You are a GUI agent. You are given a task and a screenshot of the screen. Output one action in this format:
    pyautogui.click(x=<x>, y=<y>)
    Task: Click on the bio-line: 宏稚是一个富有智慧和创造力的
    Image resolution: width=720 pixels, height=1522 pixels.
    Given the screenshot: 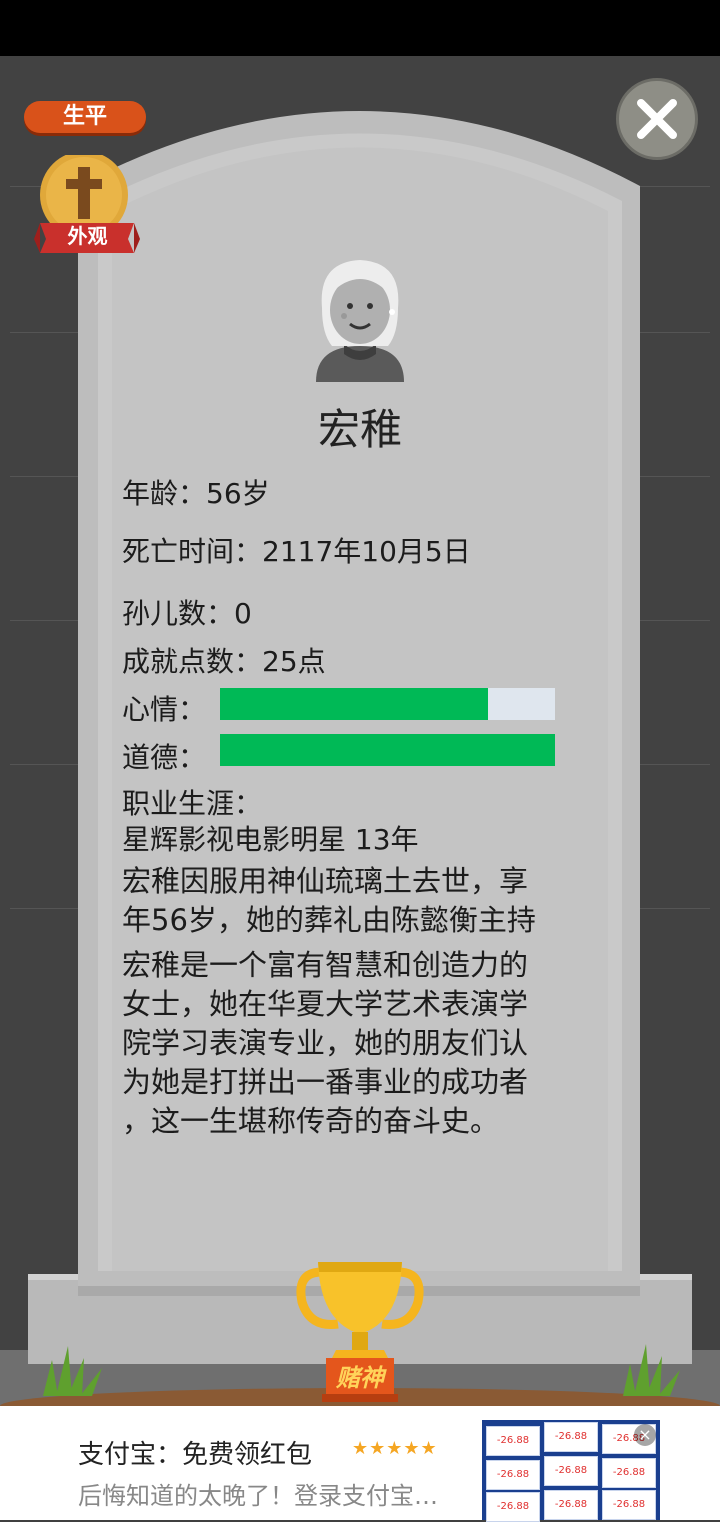 What is the action you would take?
    pyautogui.click(x=325, y=965)
    